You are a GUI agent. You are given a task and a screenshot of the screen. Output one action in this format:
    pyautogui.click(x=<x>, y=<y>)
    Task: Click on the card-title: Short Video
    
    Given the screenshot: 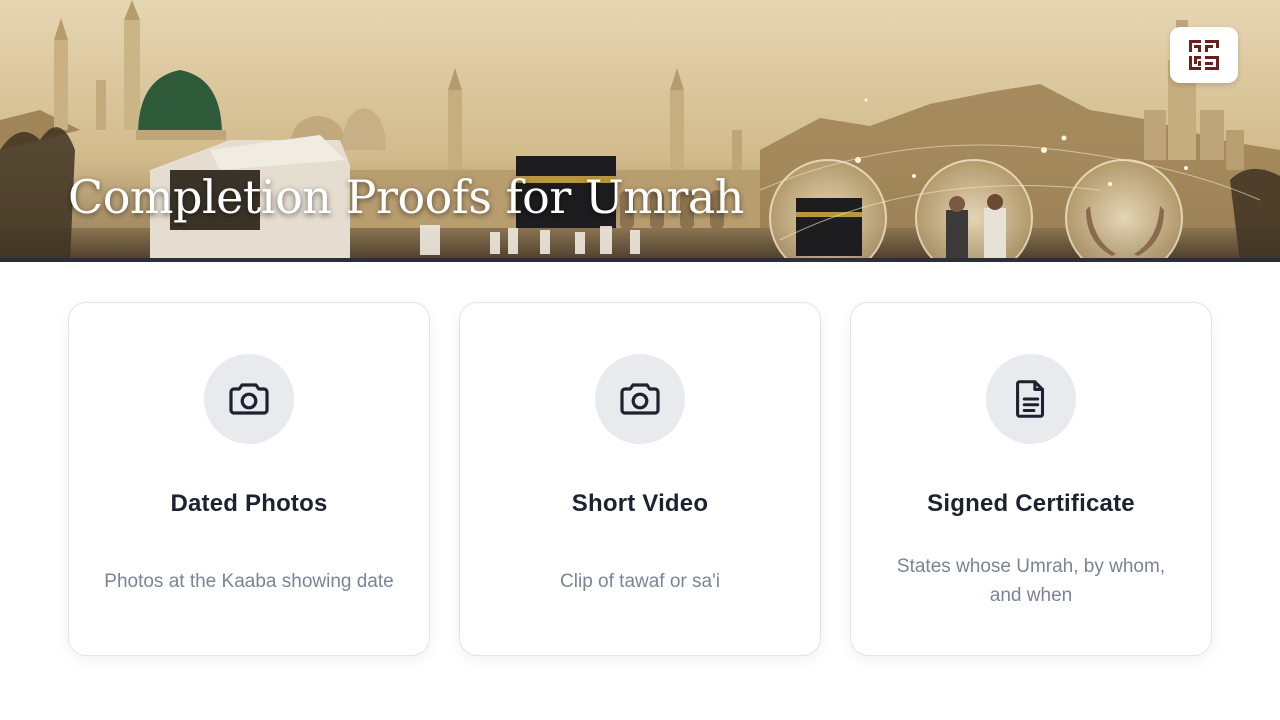 What is the action you would take?
    pyautogui.click(x=640, y=503)
    